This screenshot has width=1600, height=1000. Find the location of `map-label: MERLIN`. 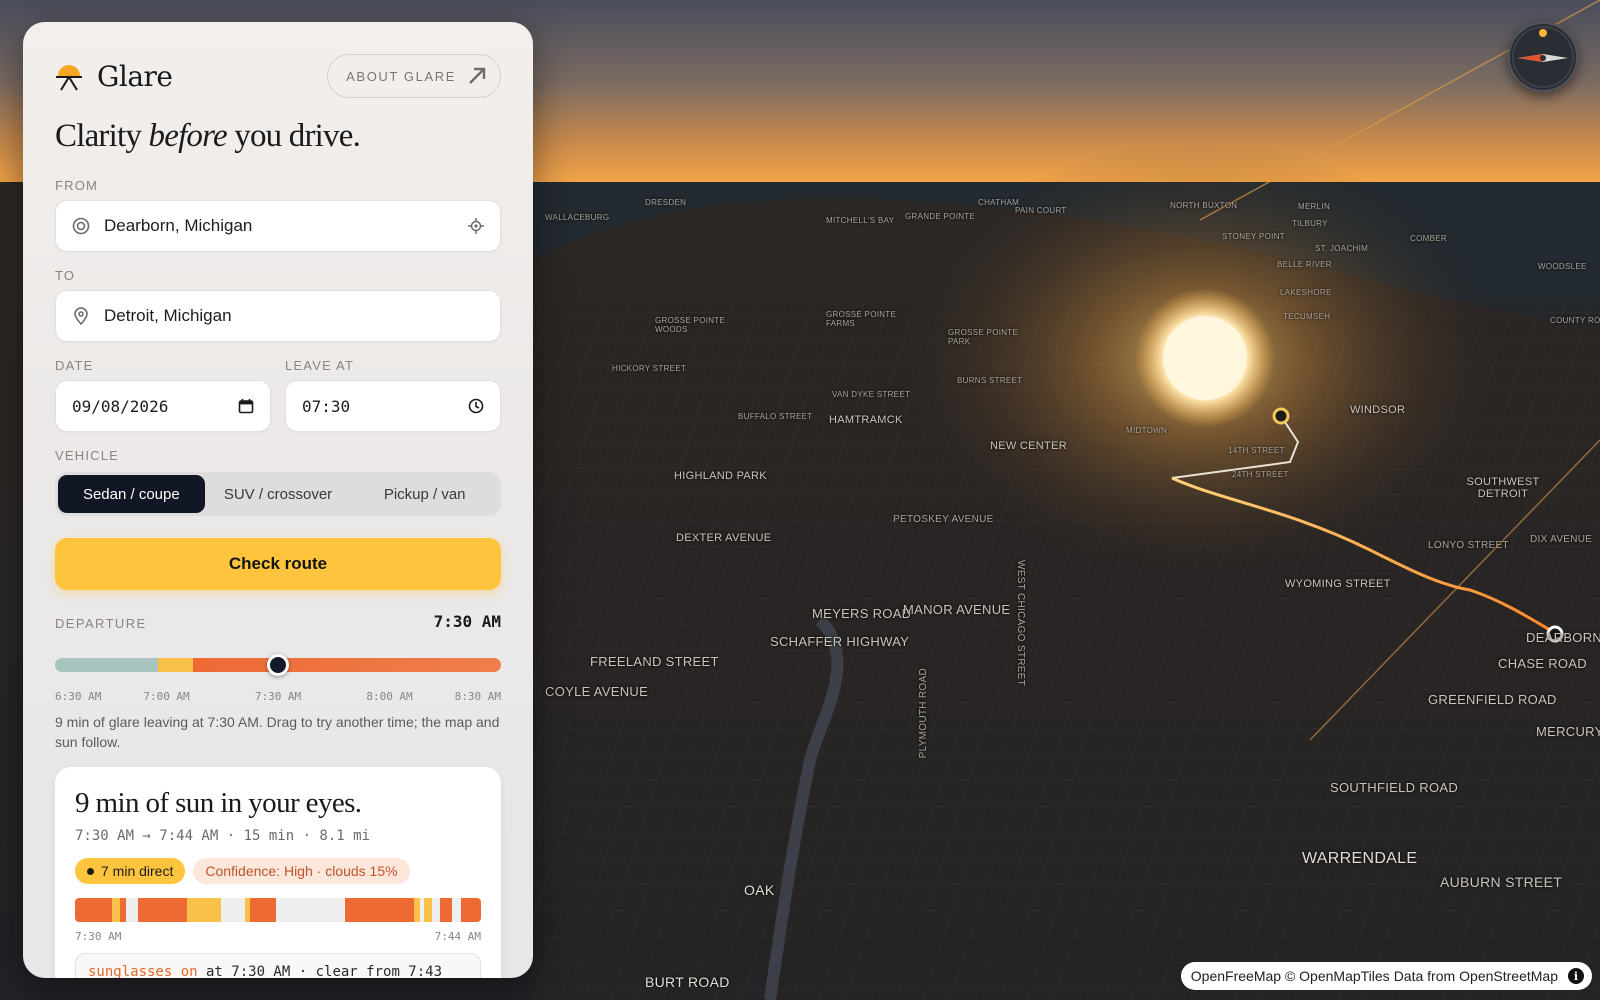

map-label: MERLIN is located at coordinates (1314, 206).